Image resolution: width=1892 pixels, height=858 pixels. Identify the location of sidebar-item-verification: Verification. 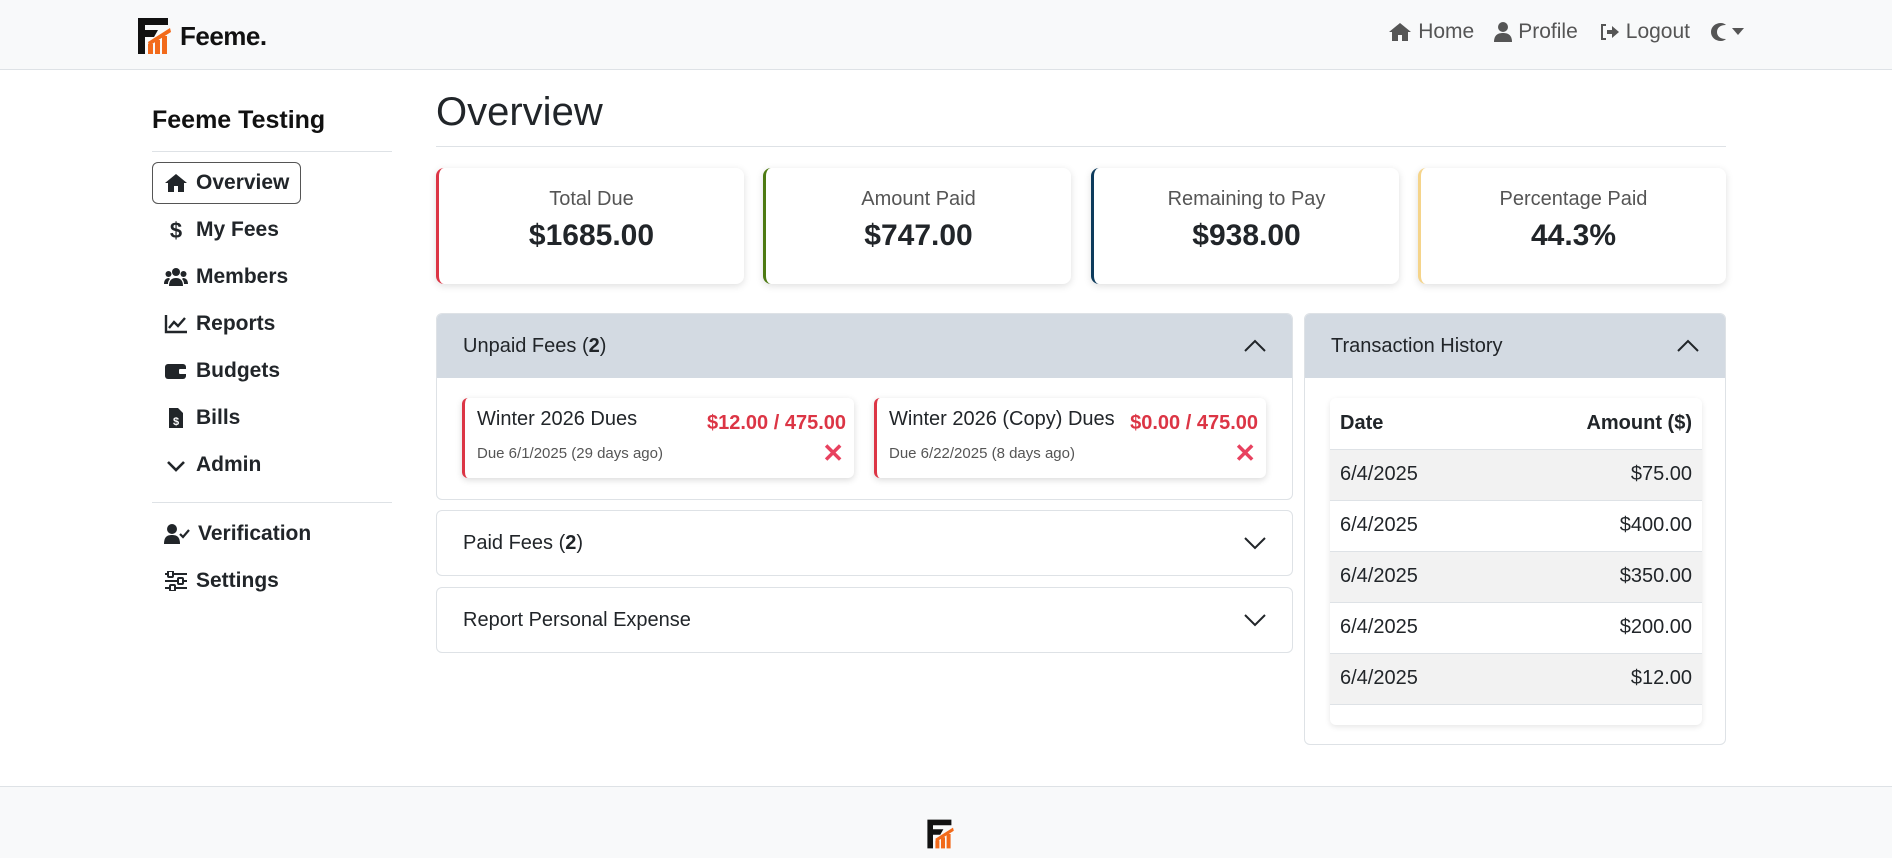
(237, 534).